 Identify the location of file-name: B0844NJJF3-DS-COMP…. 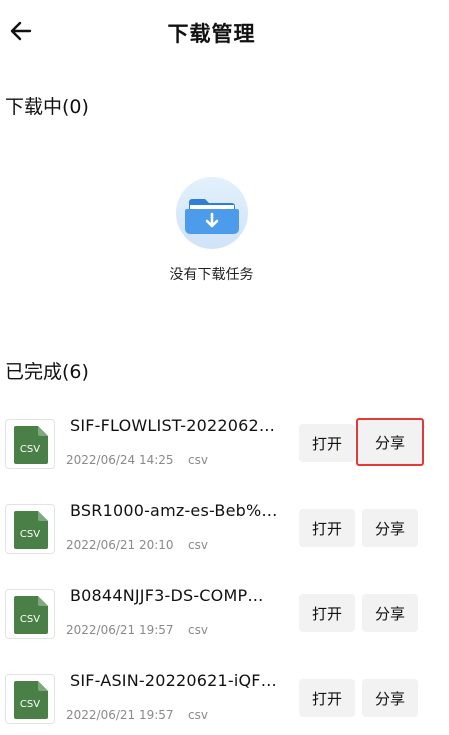
(167, 595).